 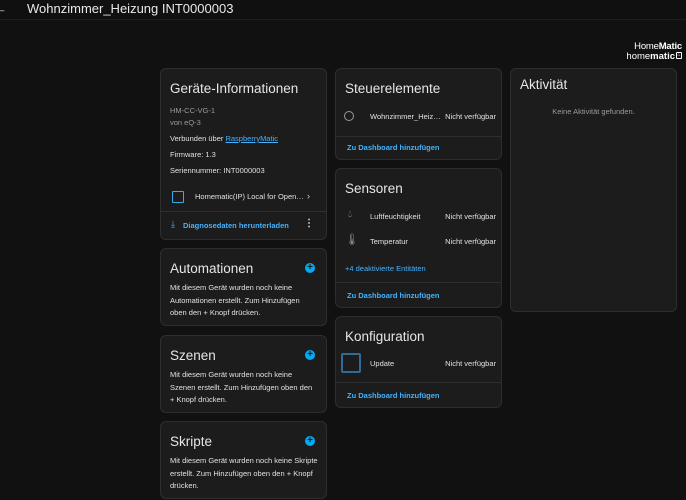 What do you see at coordinates (130, 8) in the screenshot?
I see `page-title: Wohnzimmer_Heizung INT0000003` at bounding box center [130, 8].